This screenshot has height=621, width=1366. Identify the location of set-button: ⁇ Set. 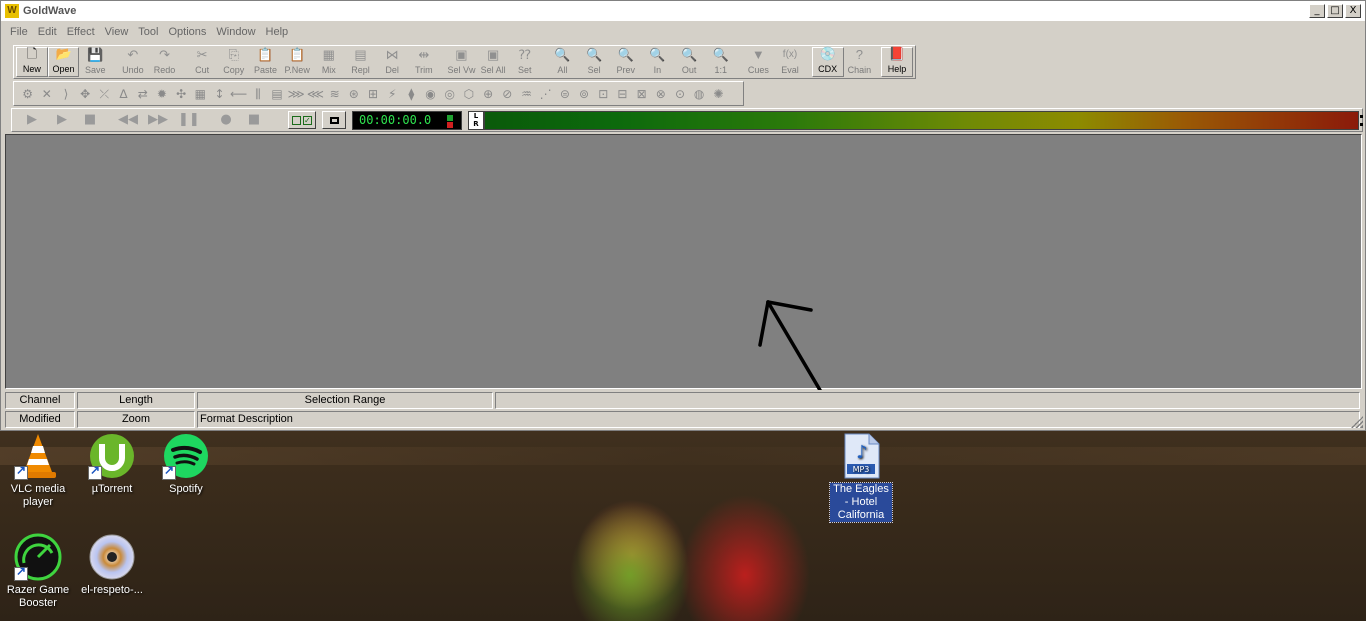
(525, 62).